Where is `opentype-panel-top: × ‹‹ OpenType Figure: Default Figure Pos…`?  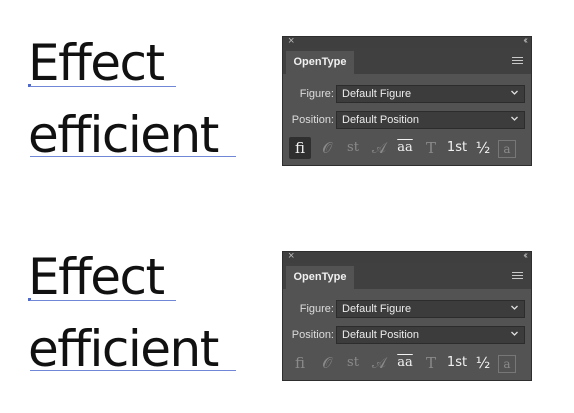 opentype-panel-top: × ‹‹ OpenType Figure: Default Figure Pos… is located at coordinates (407, 100).